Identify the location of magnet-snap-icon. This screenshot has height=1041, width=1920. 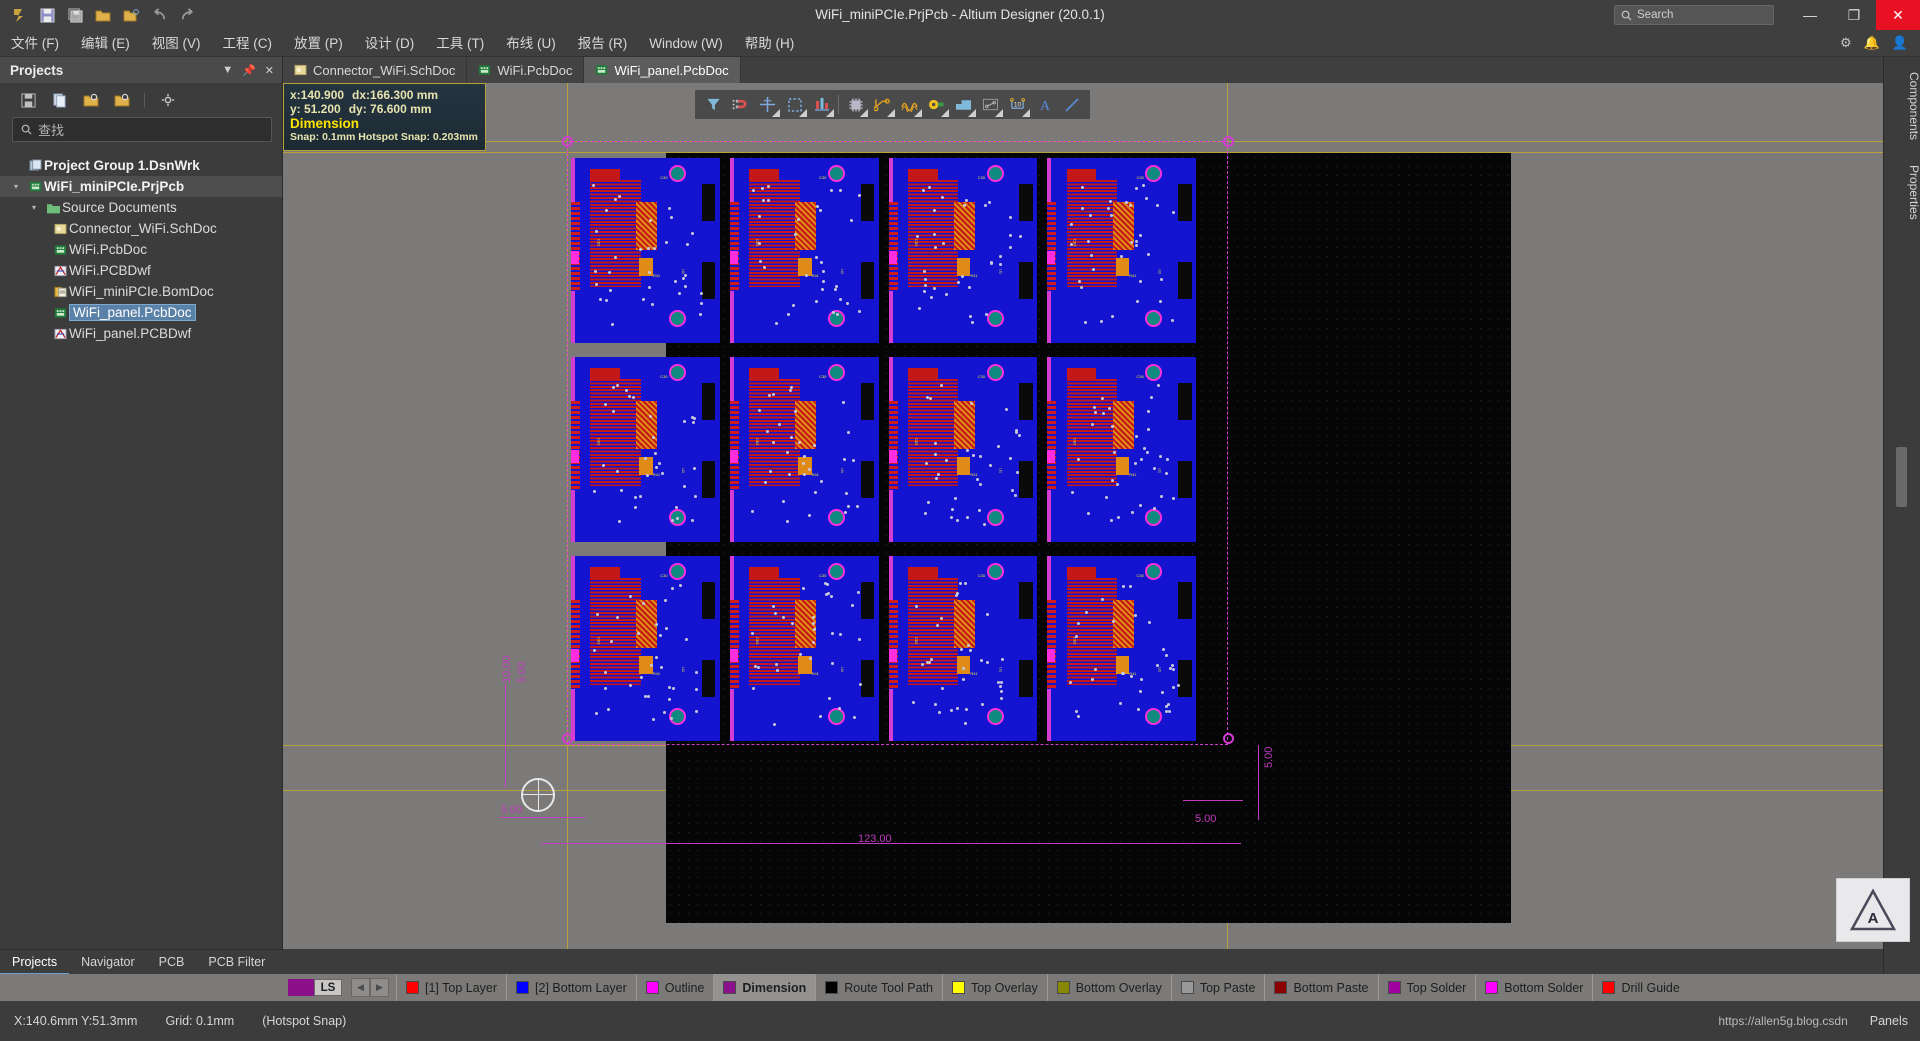
(740, 104).